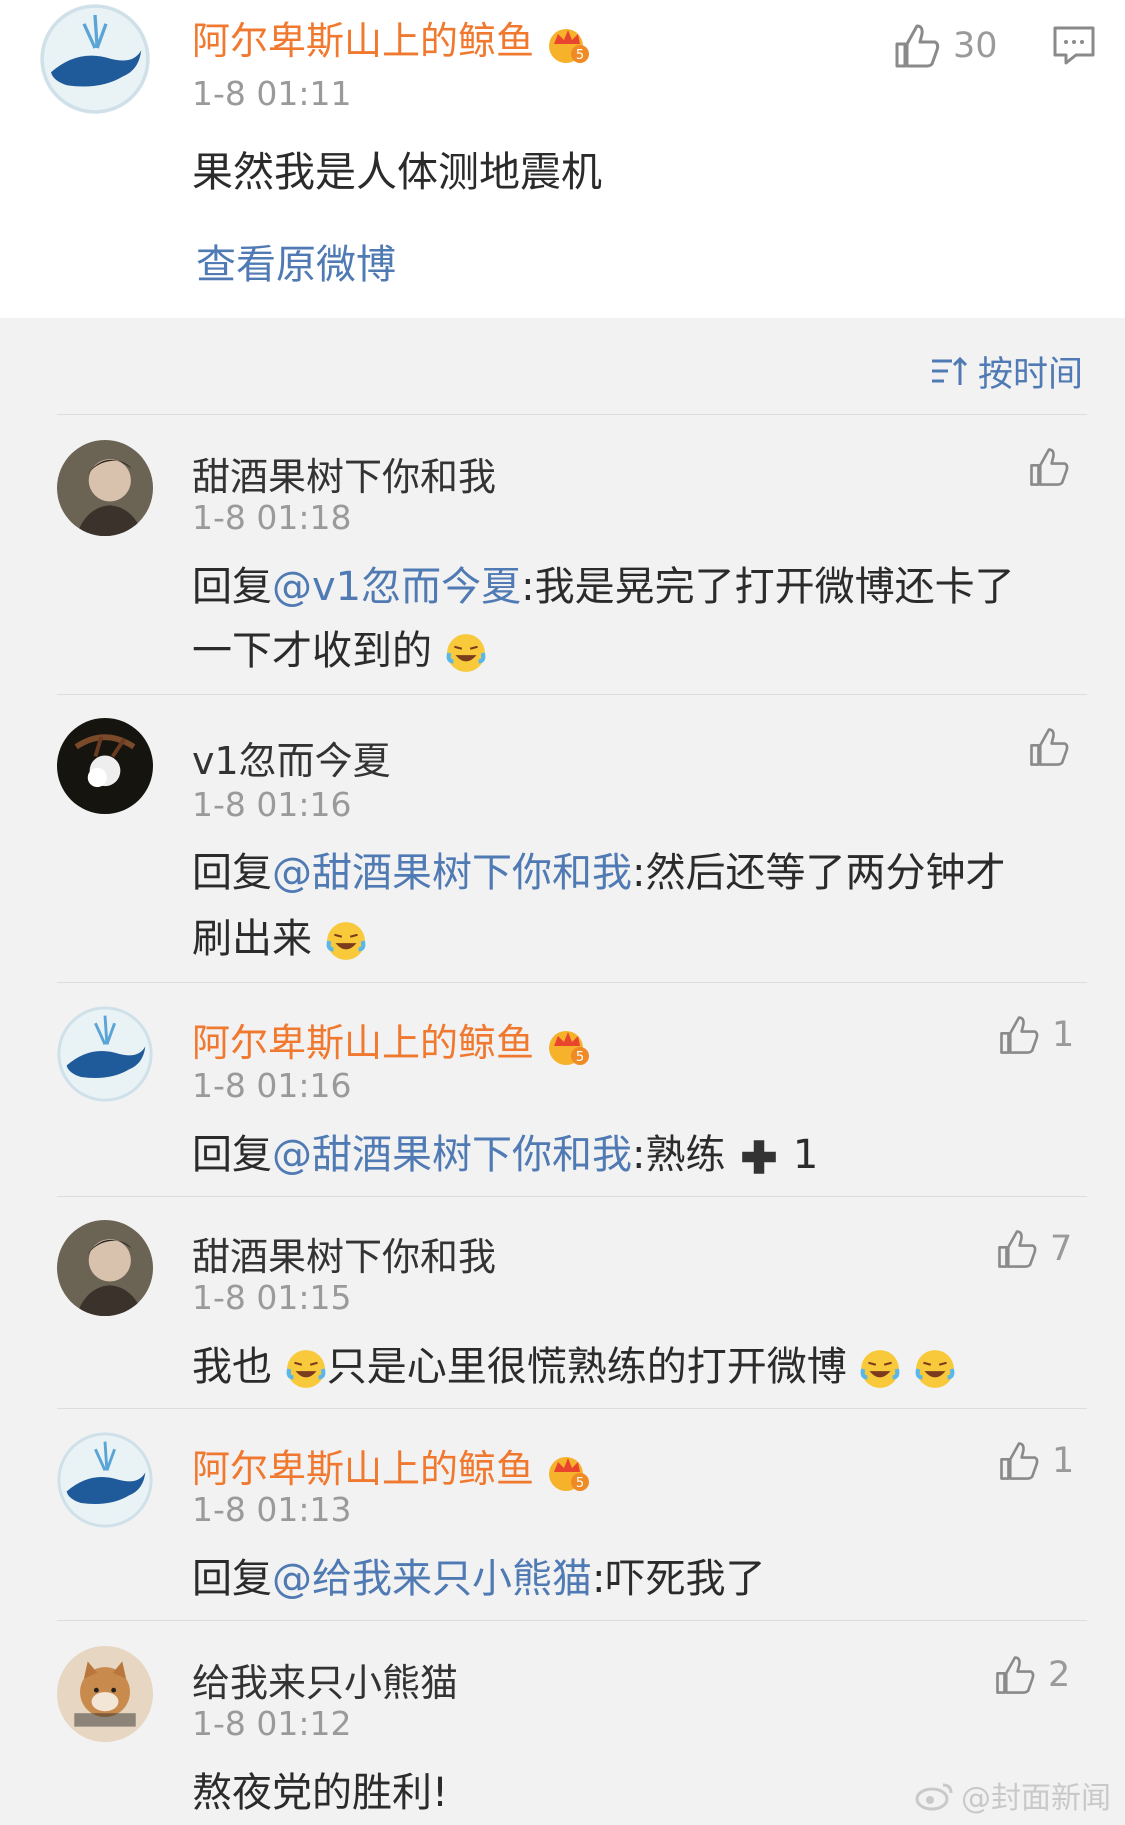 The height and width of the screenshot is (1825, 1125). What do you see at coordinates (272, 1297) in the screenshot?
I see `comment-time: 1-8 01:15` at bounding box center [272, 1297].